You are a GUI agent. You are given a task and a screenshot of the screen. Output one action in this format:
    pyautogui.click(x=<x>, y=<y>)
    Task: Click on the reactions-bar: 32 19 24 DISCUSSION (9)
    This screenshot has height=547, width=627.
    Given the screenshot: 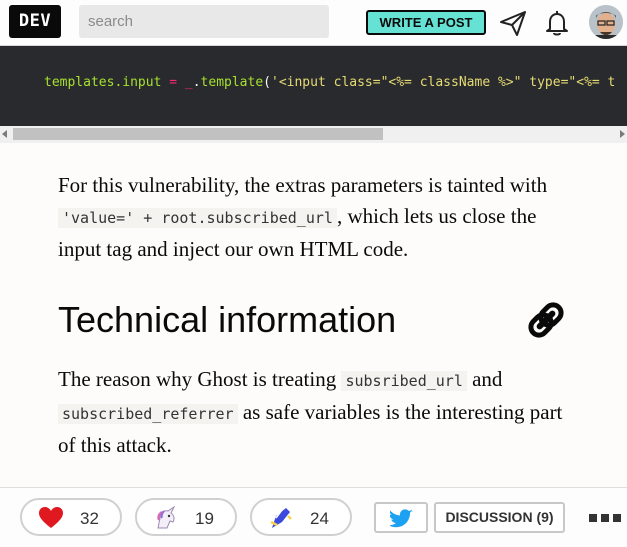 What is the action you would take?
    pyautogui.click(x=313, y=517)
    